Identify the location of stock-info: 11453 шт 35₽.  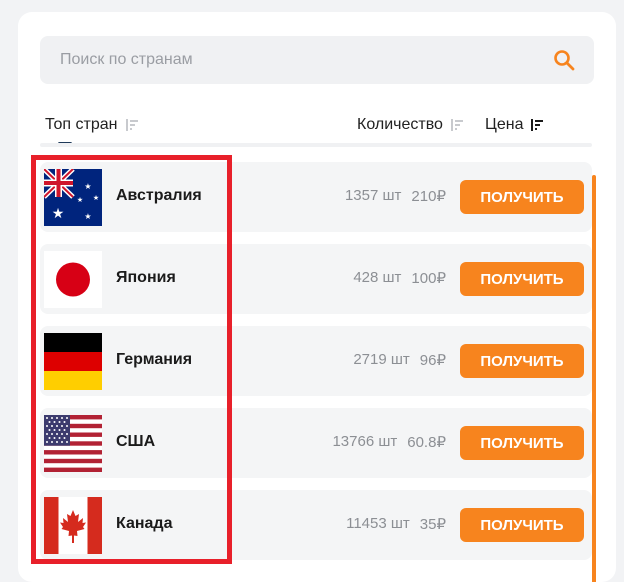
(396, 524).